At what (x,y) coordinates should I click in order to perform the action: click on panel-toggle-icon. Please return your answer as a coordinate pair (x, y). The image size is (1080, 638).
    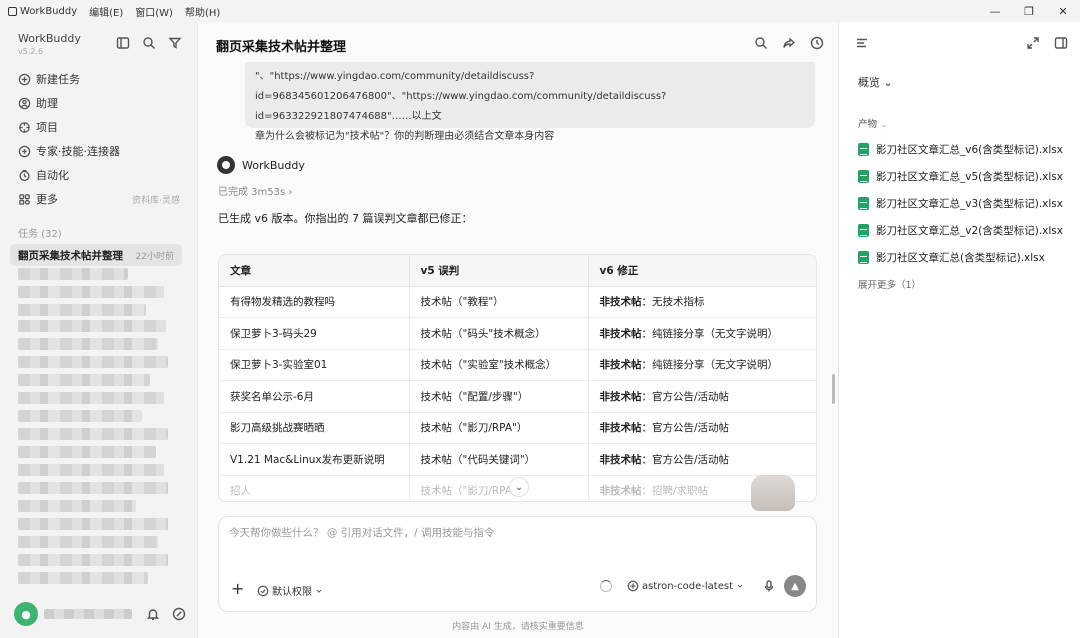
    Looking at the image, I should click on (1061, 43).